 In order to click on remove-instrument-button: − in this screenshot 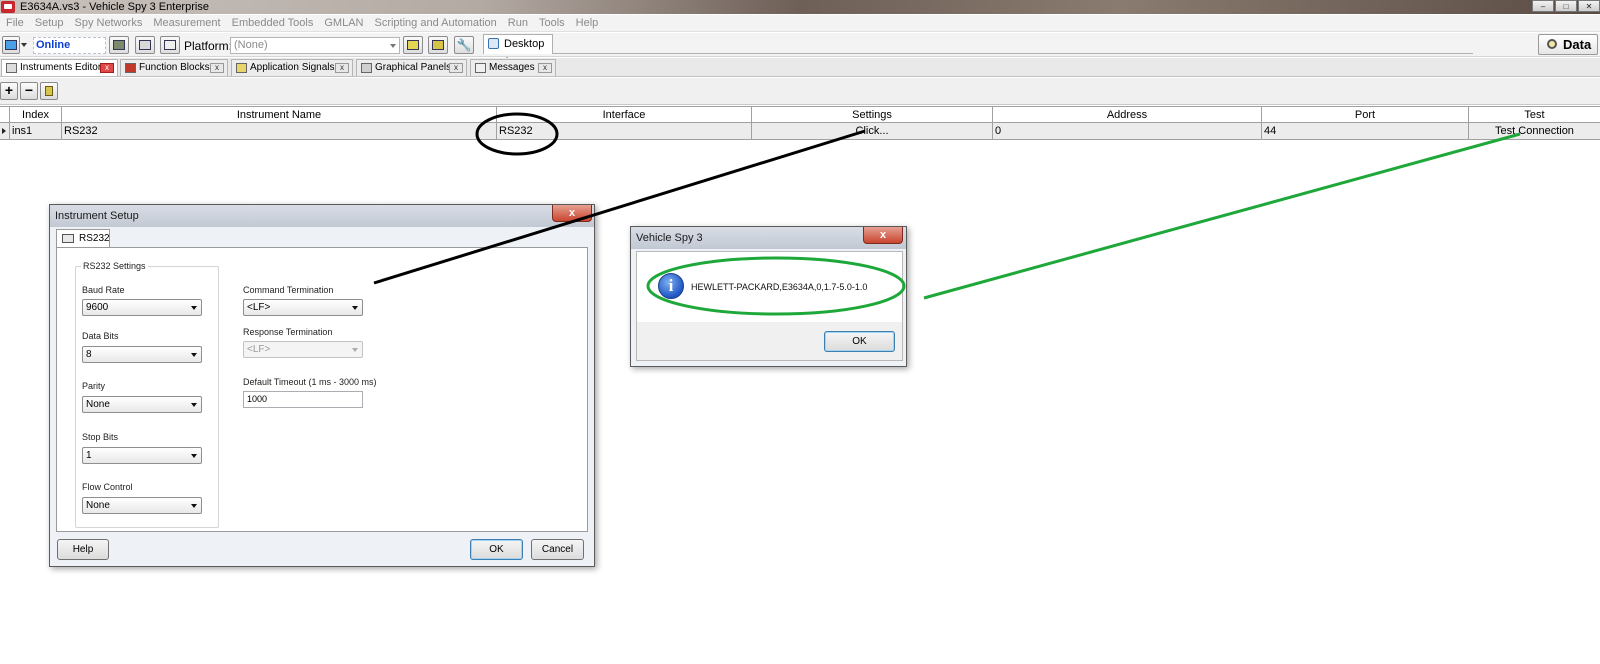, I will do `click(29, 91)`.